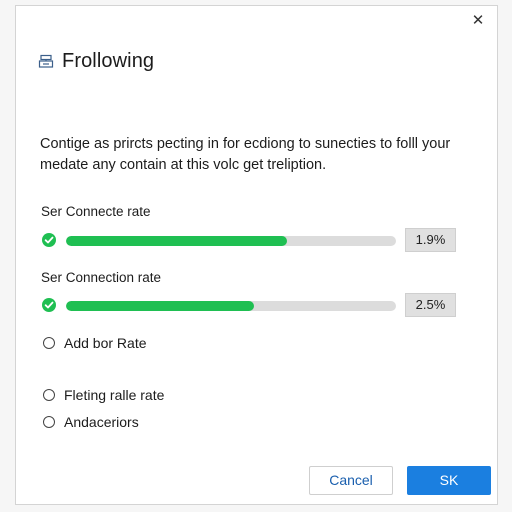 The image size is (512, 512). Describe the element at coordinates (101, 422) in the screenshot. I see `radio-label: Andaceriors` at that location.